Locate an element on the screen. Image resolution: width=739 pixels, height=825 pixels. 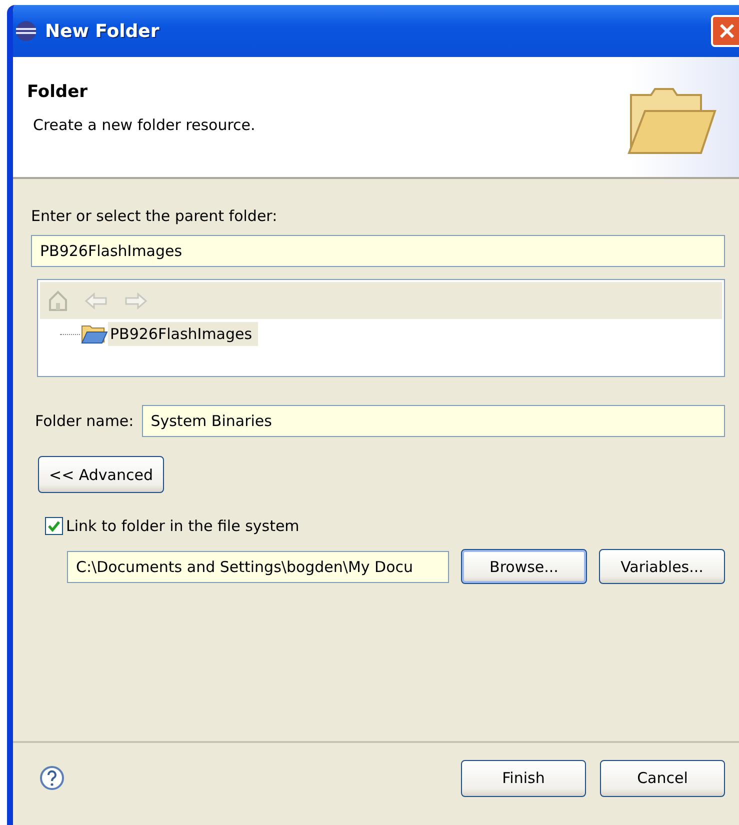
link-checkbox is located at coordinates (54, 526).